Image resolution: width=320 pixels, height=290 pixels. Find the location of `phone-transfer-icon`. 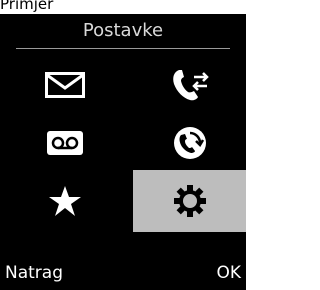

phone-transfer-icon is located at coordinates (190, 85).